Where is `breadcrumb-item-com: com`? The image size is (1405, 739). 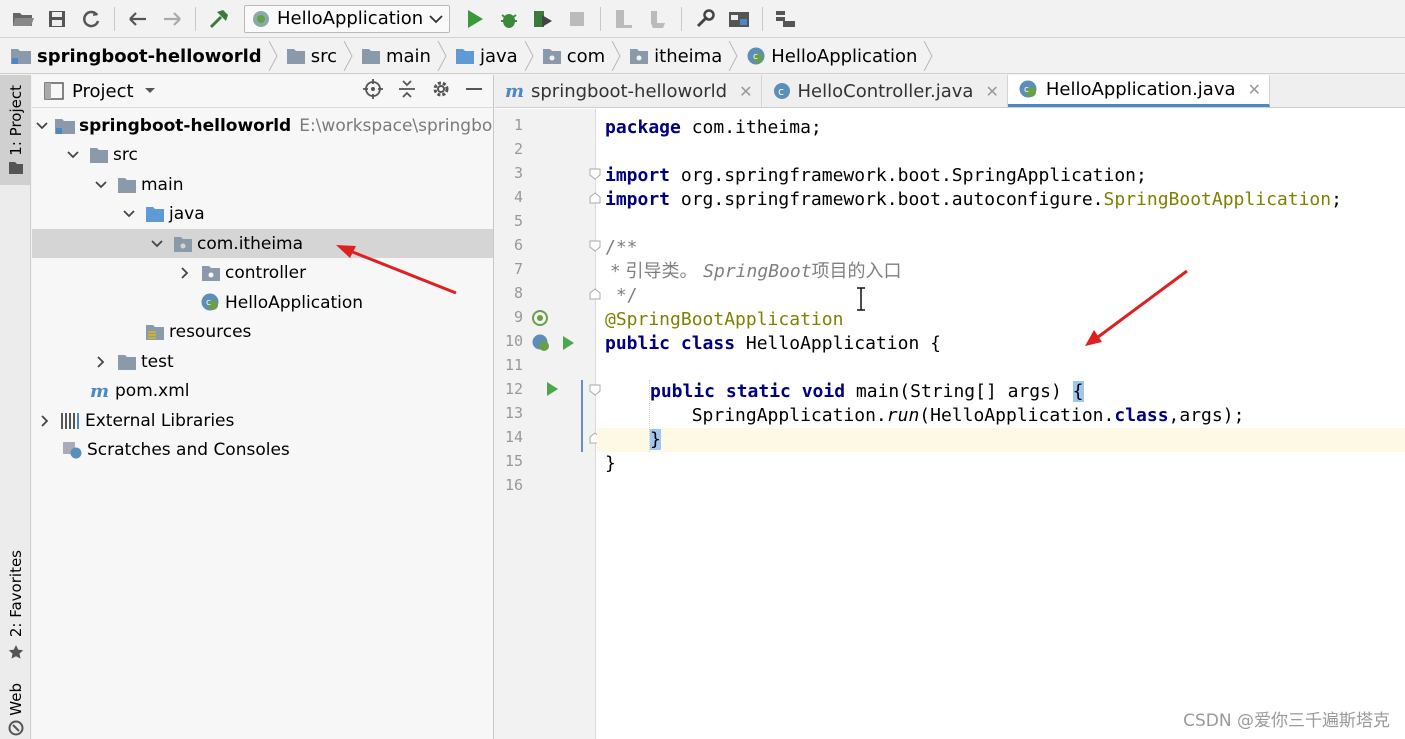 breadcrumb-item-com: com is located at coordinates (576, 56).